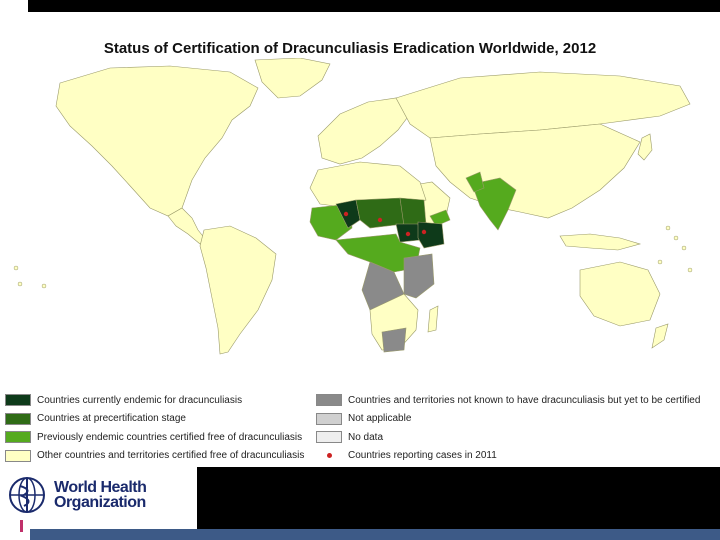 The image size is (720, 540). Describe the element at coordinates (413, 212) in the screenshot. I see `sudan` at that location.